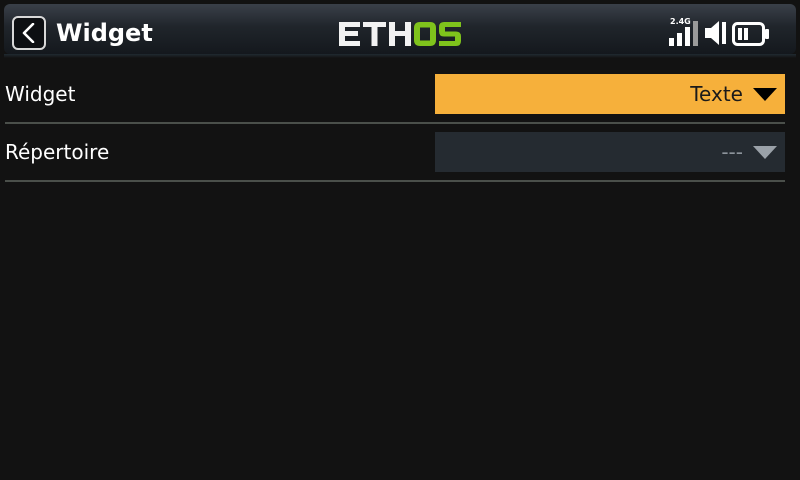 This screenshot has height=480, width=800. What do you see at coordinates (716, 94) in the screenshot?
I see `widget-select-value: Texte` at bounding box center [716, 94].